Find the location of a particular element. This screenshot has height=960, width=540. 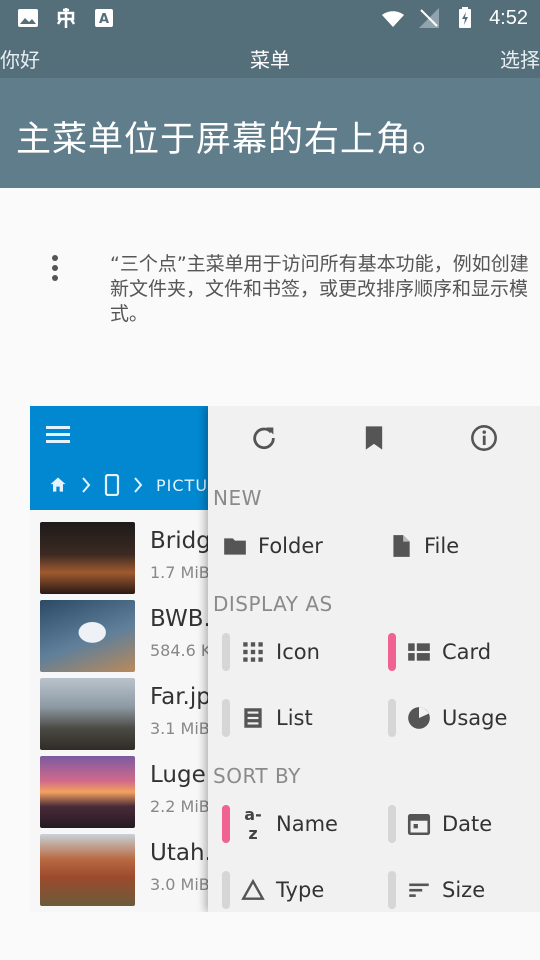

top-nav: 菜单 你好 选择 is located at coordinates (270, 57).